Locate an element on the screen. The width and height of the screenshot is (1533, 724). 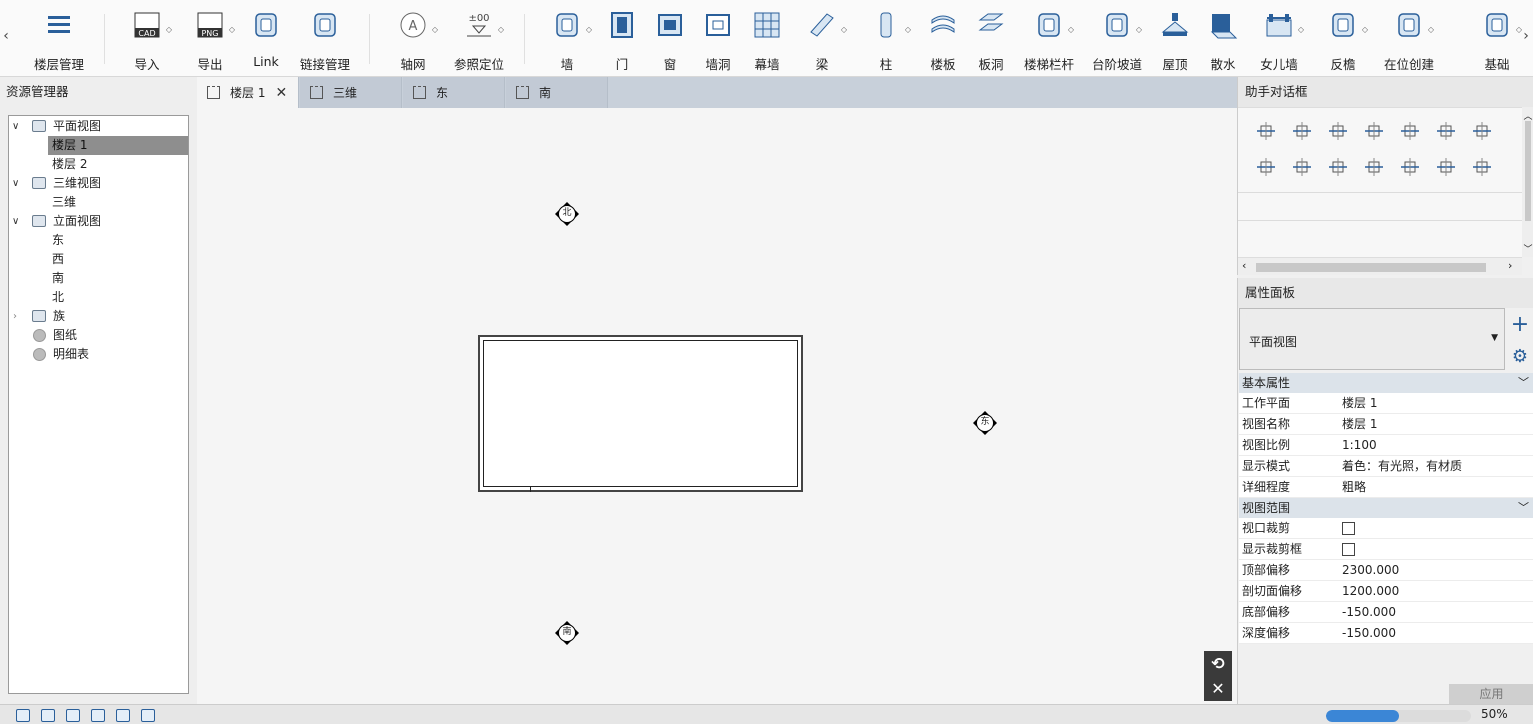
eraser-icon is located at coordinates (1446, 167).